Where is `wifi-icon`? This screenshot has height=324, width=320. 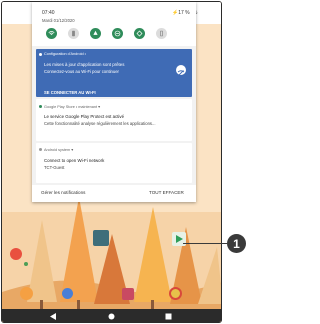 wifi-icon is located at coordinates (51, 33).